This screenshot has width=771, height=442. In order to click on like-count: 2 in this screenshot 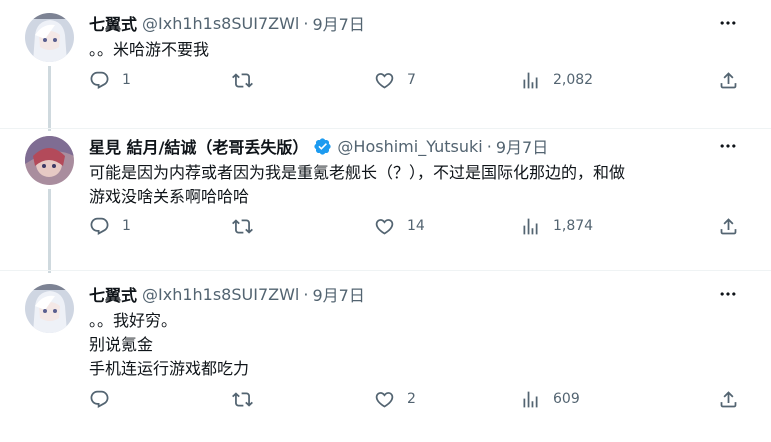, I will do `click(411, 399)`.